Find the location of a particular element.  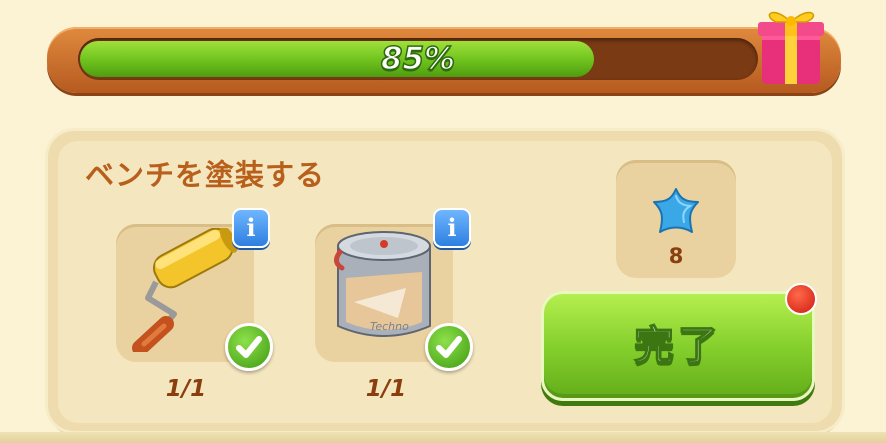

reward-amount: 8 is located at coordinates (676, 256).